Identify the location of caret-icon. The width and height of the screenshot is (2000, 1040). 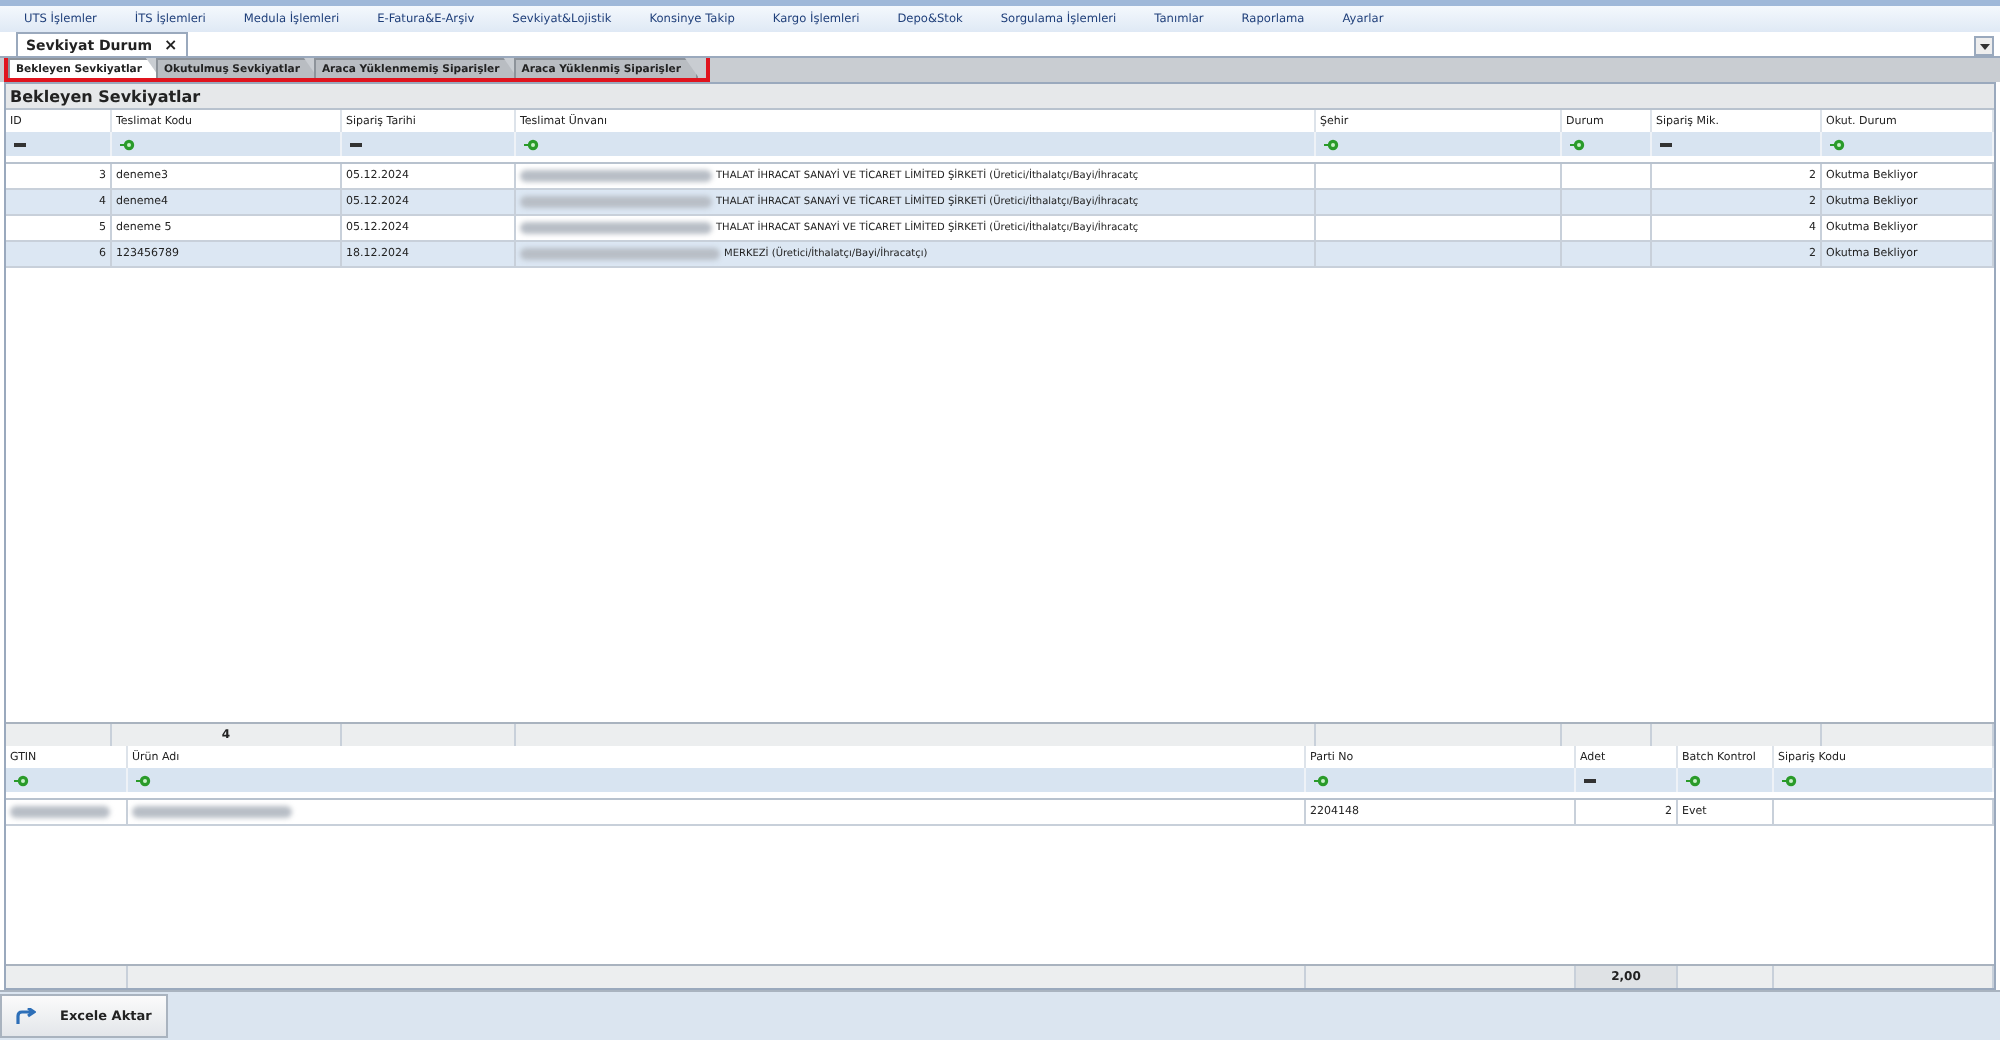
(1984, 46).